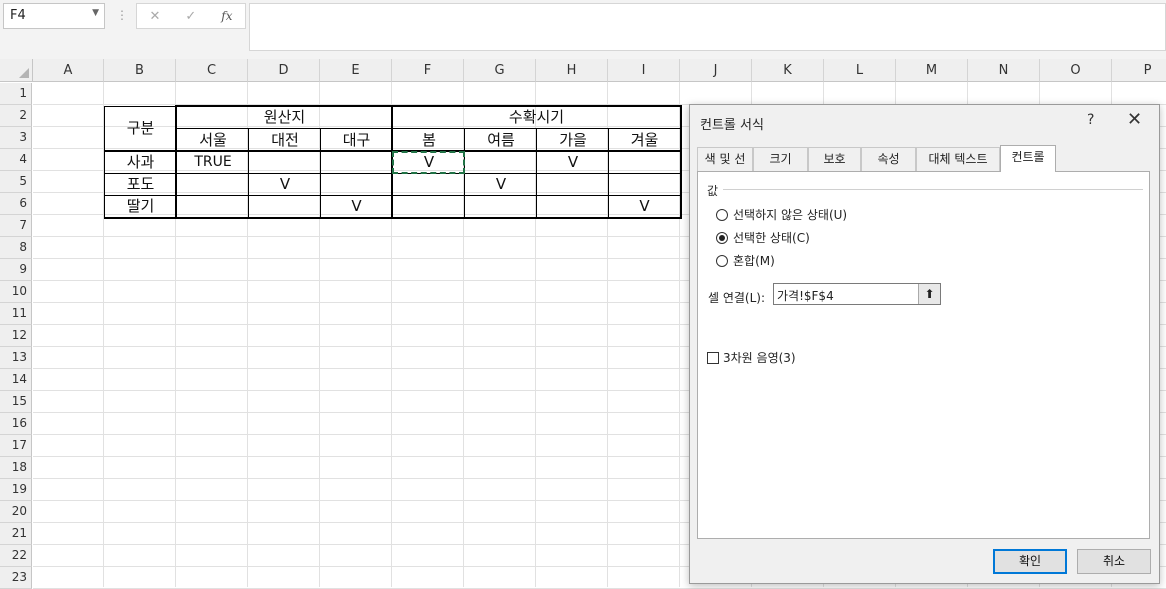 This screenshot has width=1166, height=589. Describe the element at coordinates (16, 446) in the screenshot. I see `row-header-17: 17` at that location.